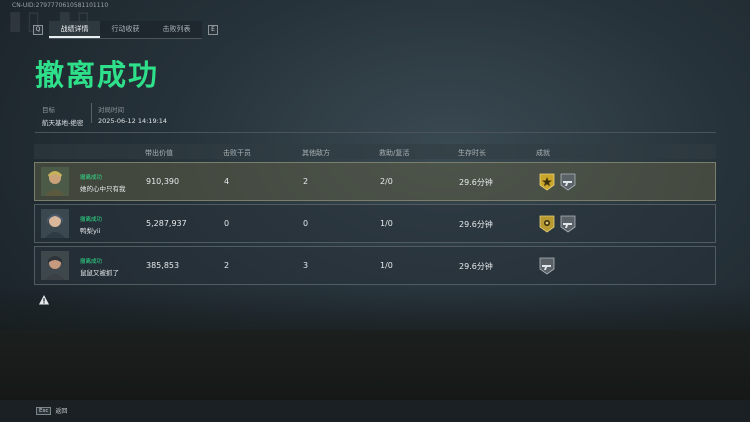 This screenshot has height=422, width=750. What do you see at coordinates (227, 181) in the screenshot?
I see `kills-value: 4` at bounding box center [227, 181].